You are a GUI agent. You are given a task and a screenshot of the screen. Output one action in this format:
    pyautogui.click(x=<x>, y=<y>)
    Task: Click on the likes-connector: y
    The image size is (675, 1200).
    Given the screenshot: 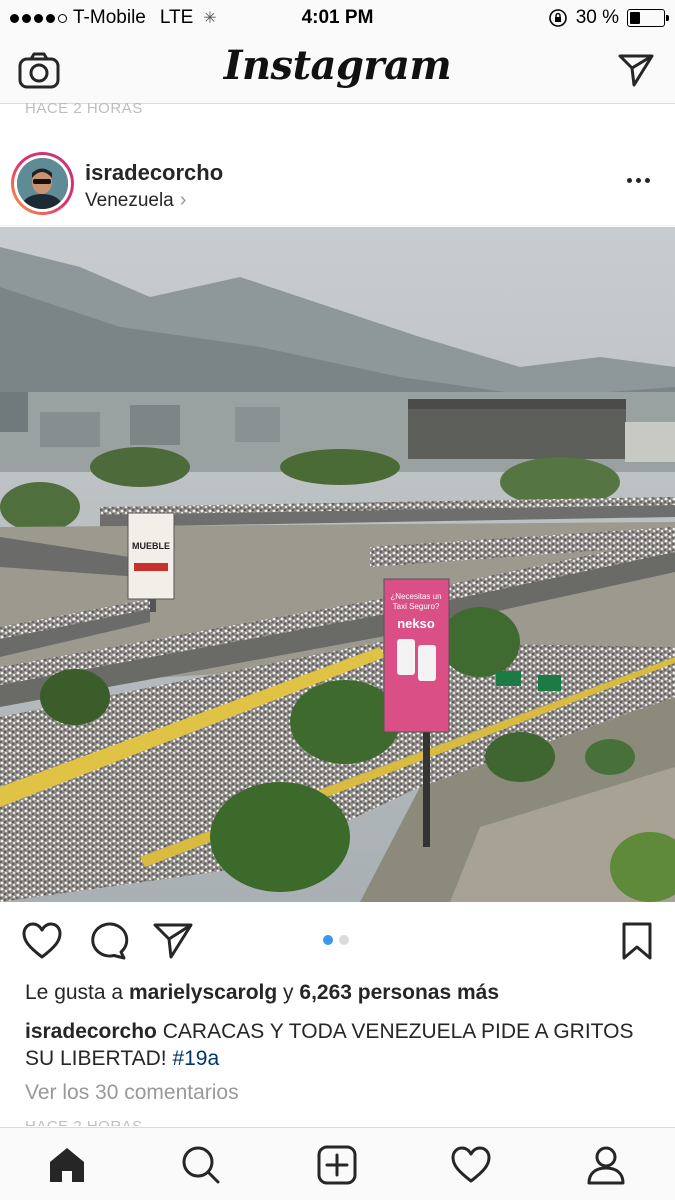 What is the action you would take?
    pyautogui.click(x=288, y=992)
    